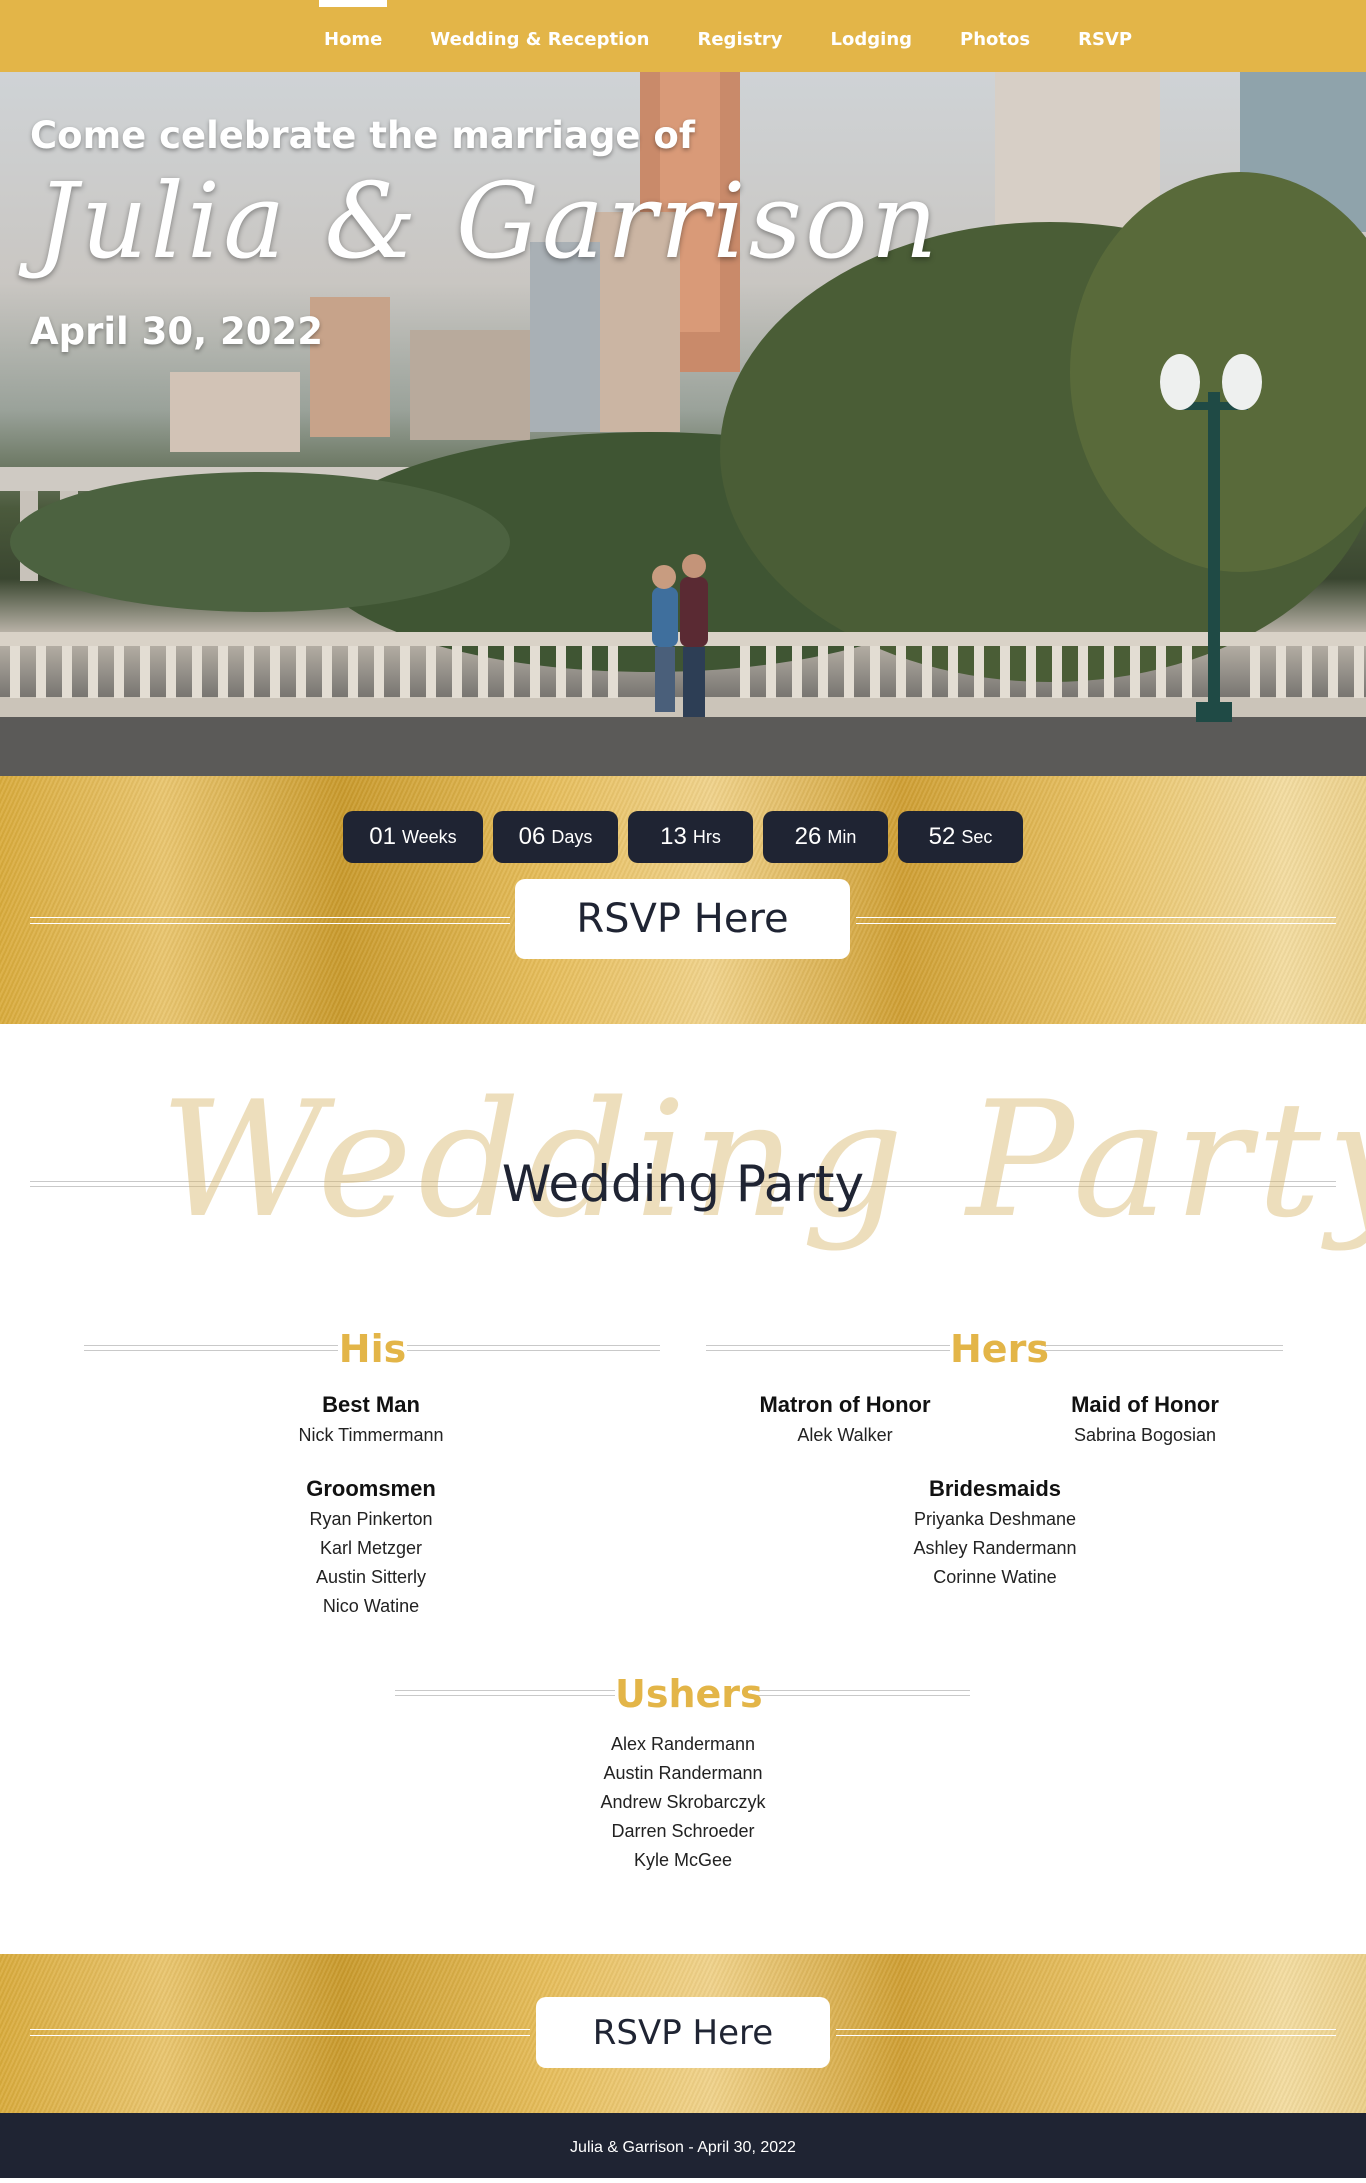 The height and width of the screenshot is (2183, 1366). Describe the element at coordinates (673, 836) in the screenshot. I see `countdown-value: 13` at that location.